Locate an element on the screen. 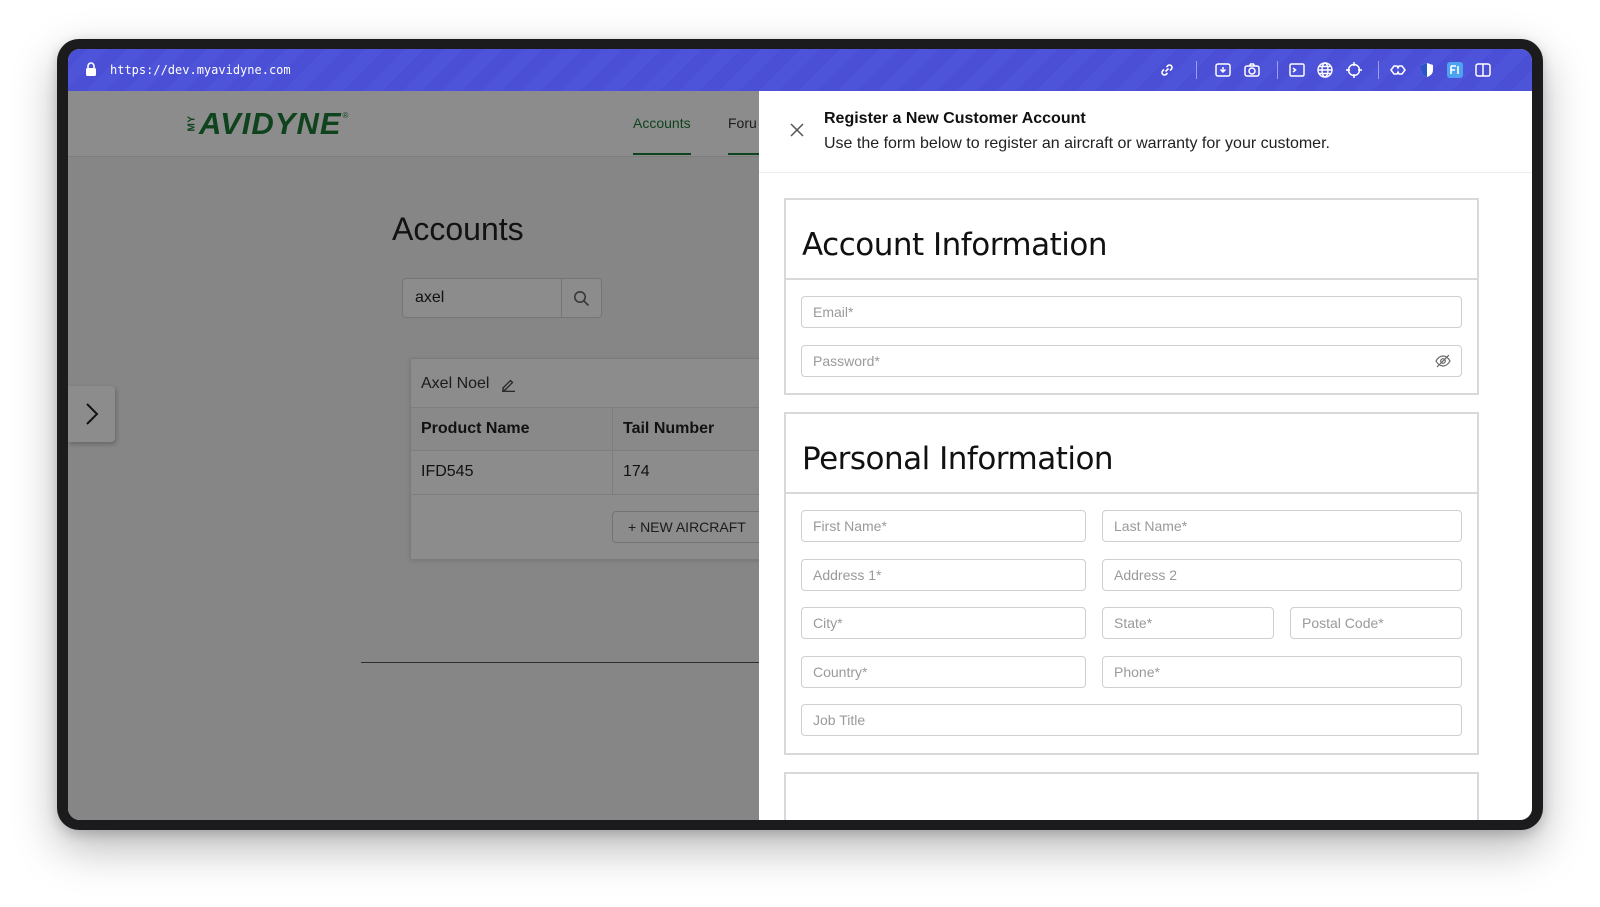 The width and height of the screenshot is (1600, 907). link-icon is located at coordinates (1167, 70).